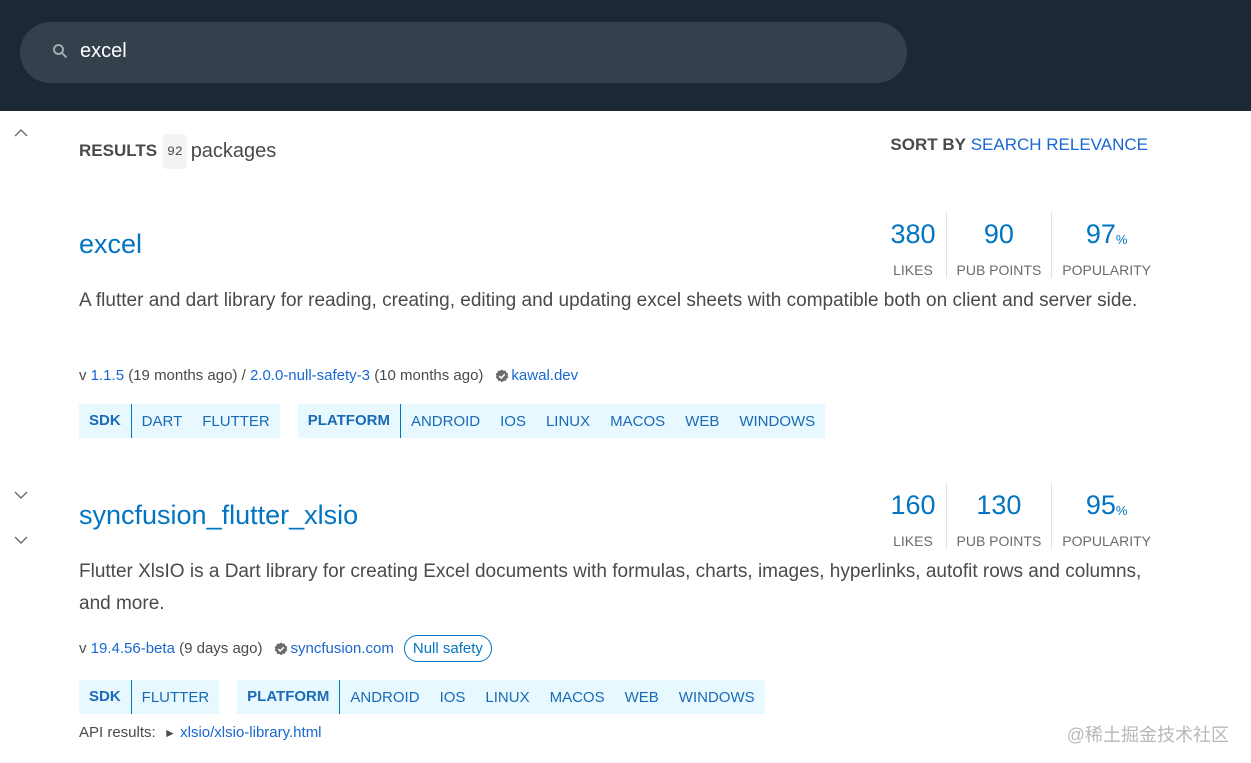 This screenshot has height=763, width=1251. Describe the element at coordinates (233, 150) in the screenshot. I see `results-unit: packages` at that location.